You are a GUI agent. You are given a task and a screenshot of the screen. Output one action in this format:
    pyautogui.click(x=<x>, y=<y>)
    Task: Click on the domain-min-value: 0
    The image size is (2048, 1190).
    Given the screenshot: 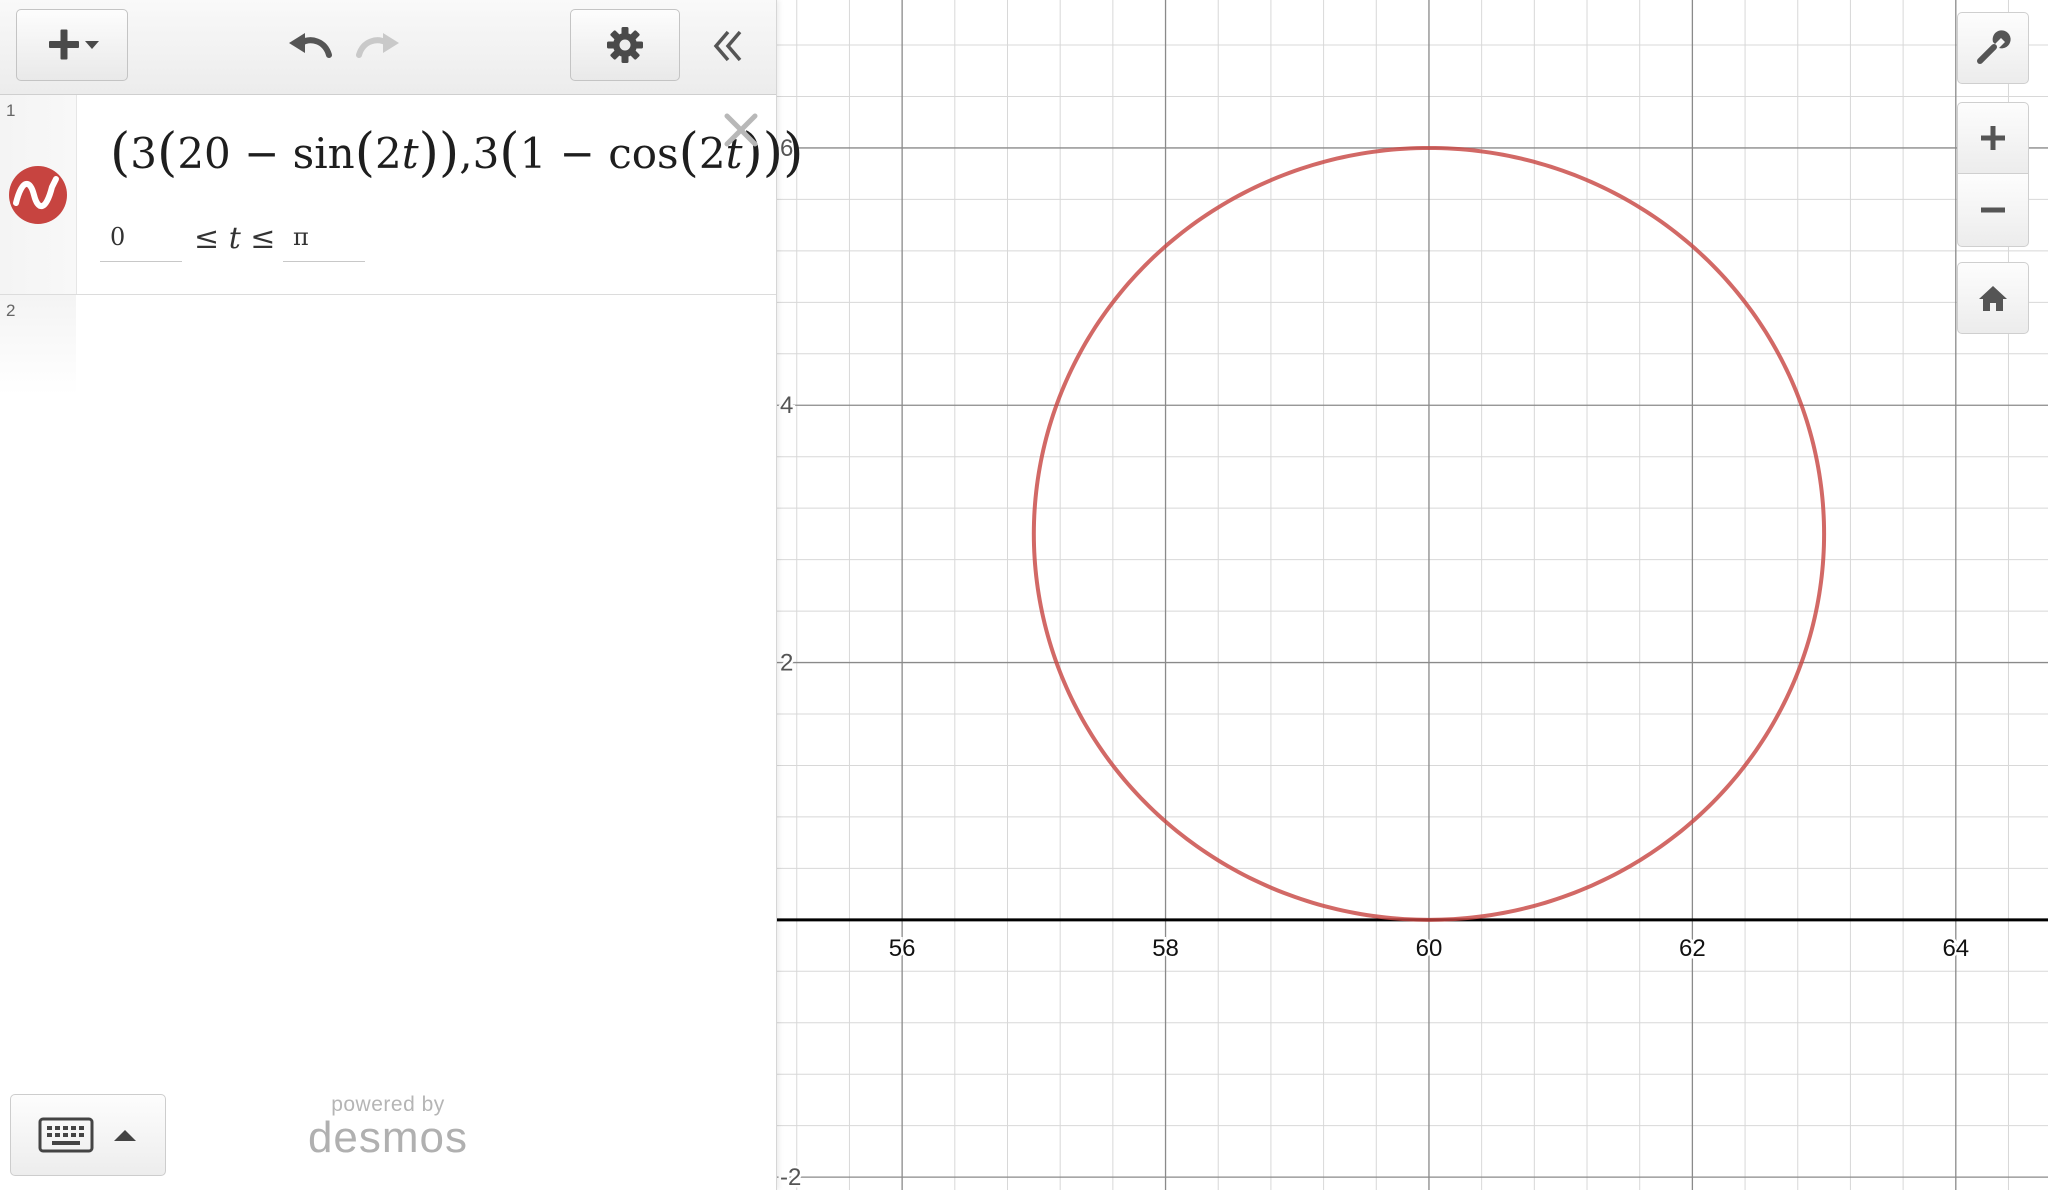 What is the action you would take?
    pyautogui.click(x=118, y=237)
    